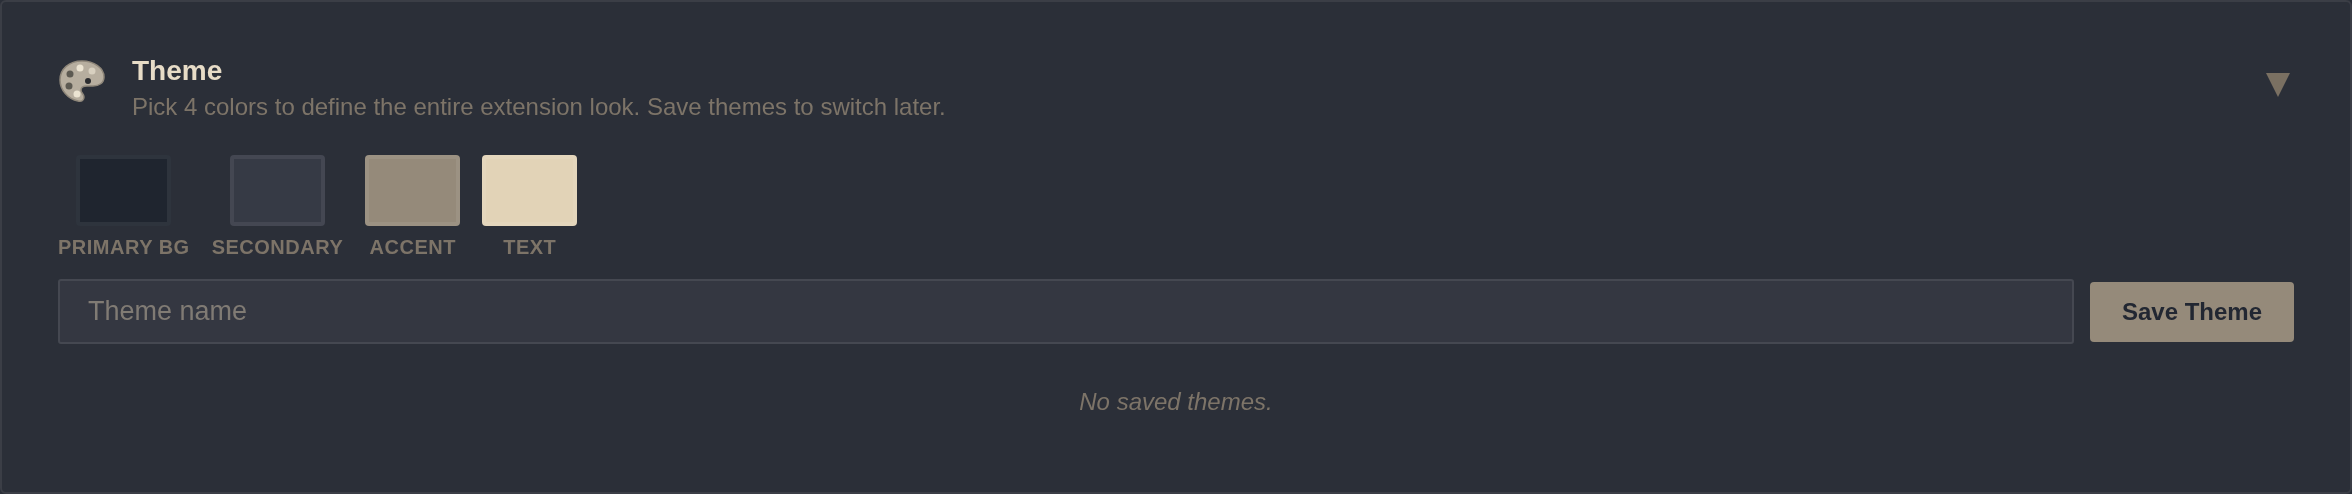 The image size is (2352, 494). Describe the element at coordinates (82, 81) in the screenshot. I see `palette-icon` at that location.